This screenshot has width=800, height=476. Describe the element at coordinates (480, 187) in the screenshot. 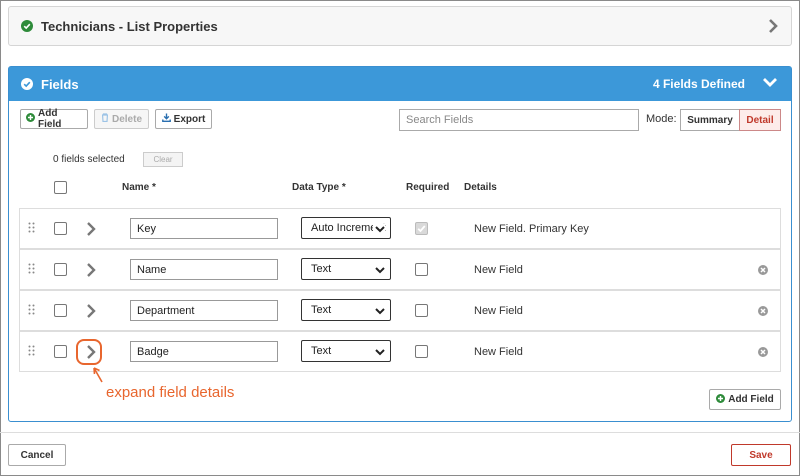

I see `column-header-details: Details` at that location.